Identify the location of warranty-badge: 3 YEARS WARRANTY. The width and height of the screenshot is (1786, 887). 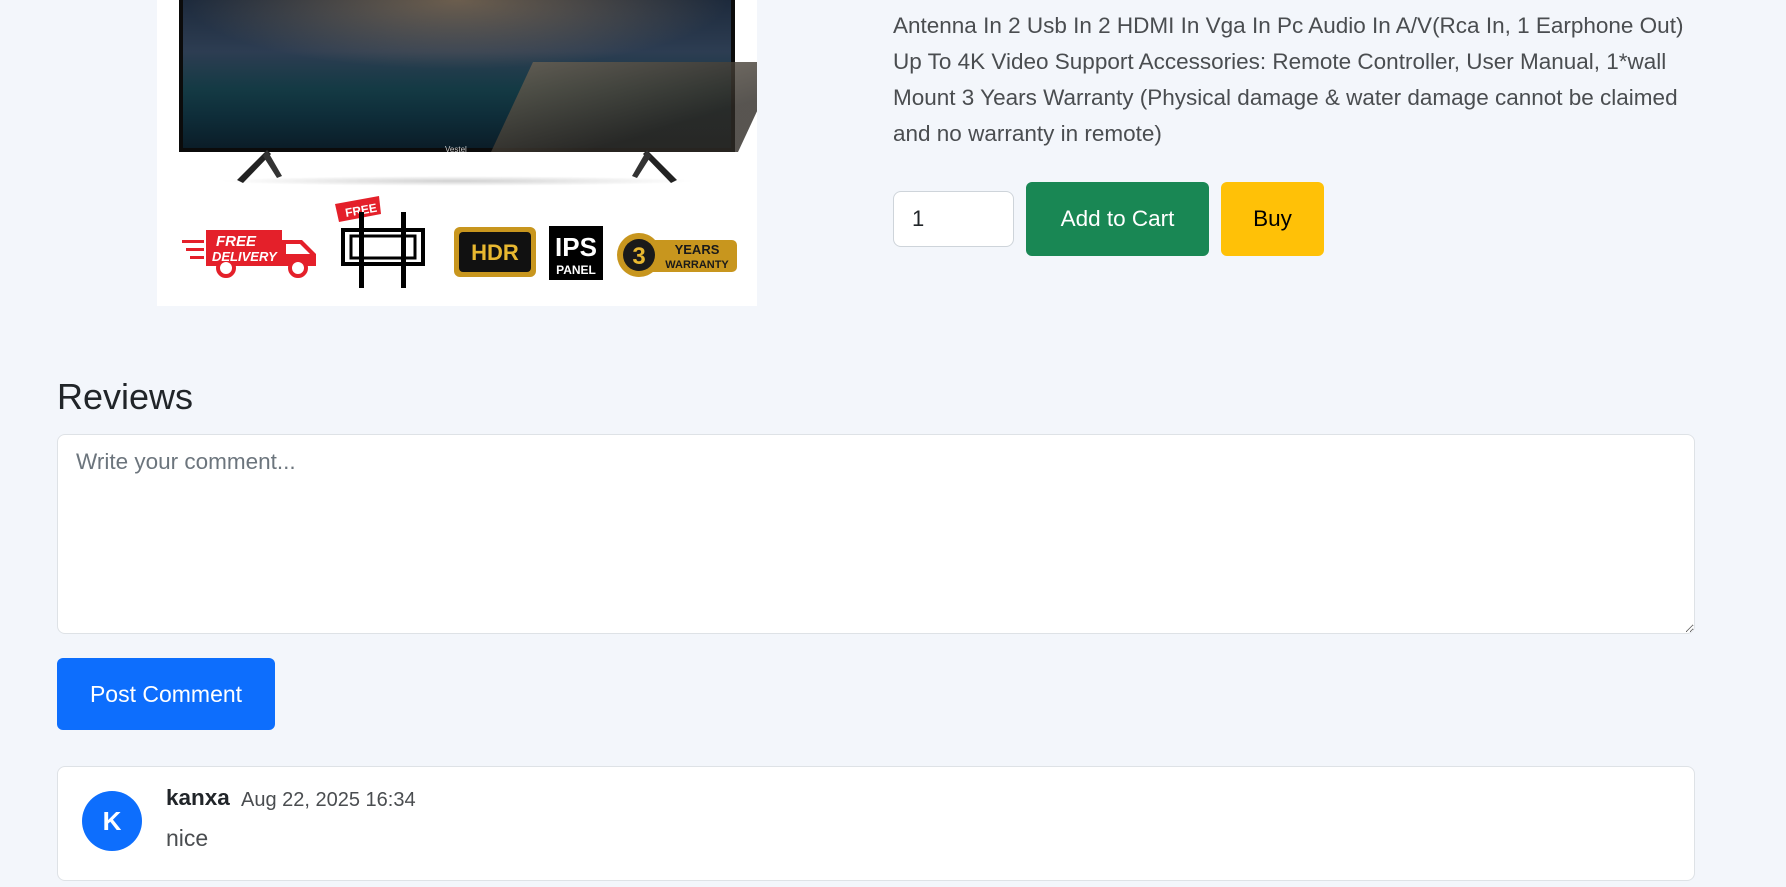
(677, 255).